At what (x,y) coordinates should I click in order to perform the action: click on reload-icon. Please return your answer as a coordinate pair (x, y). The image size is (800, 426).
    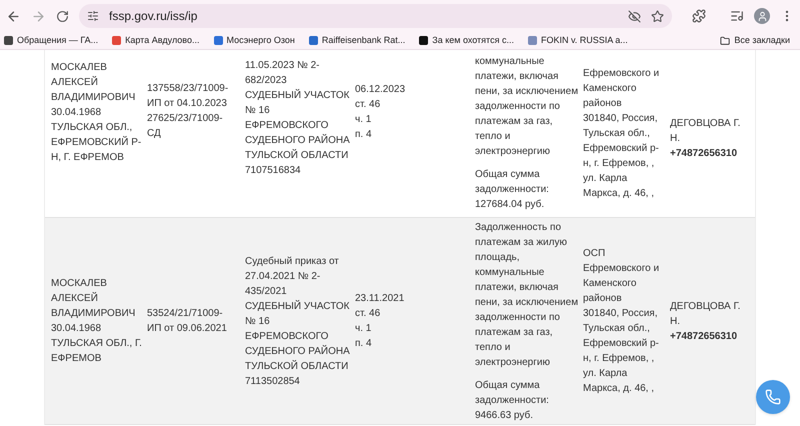
    Looking at the image, I should click on (62, 16).